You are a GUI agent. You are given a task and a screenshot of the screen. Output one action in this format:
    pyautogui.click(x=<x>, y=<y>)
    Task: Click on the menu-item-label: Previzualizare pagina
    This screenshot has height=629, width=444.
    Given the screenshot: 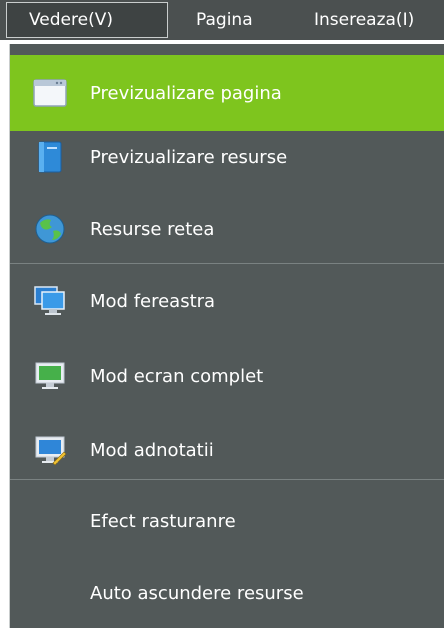 What is the action you would take?
    pyautogui.click(x=186, y=93)
    